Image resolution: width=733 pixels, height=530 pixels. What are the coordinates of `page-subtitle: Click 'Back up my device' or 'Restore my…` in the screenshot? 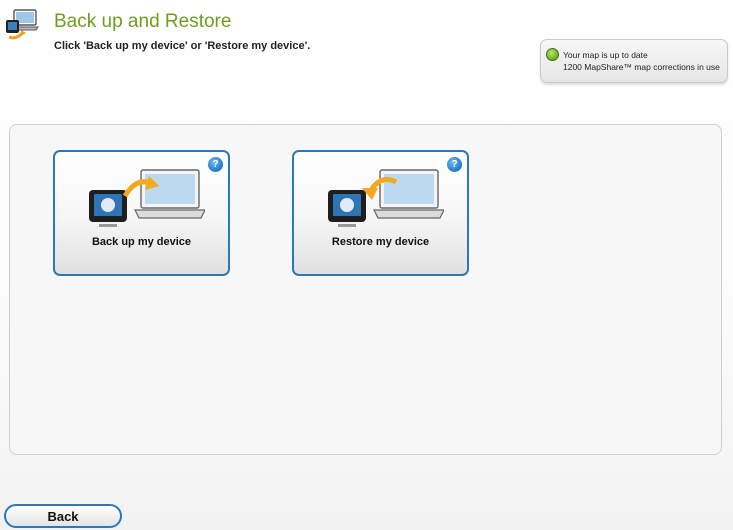 It's located at (182, 46).